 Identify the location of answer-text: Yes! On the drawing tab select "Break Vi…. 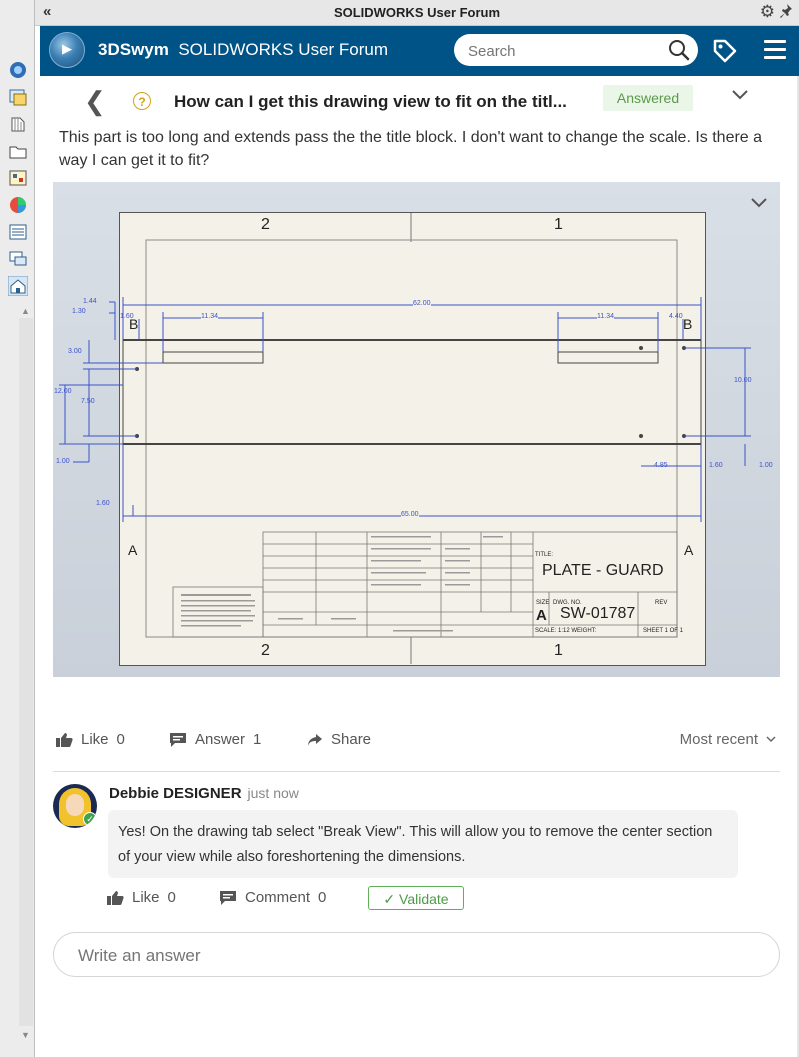
(415, 844).